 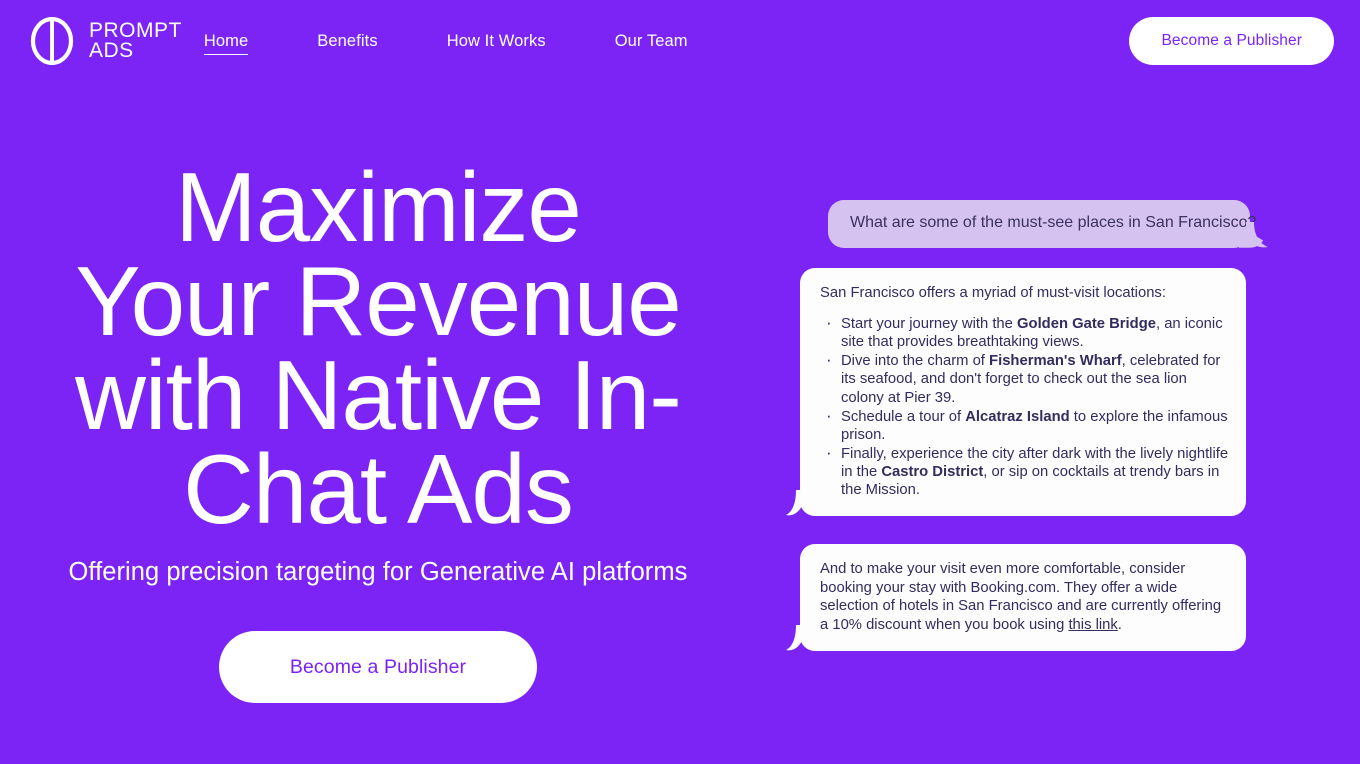 What do you see at coordinates (915, 361) in the screenshot?
I see `bullet-pre: Dive into the charm of` at bounding box center [915, 361].